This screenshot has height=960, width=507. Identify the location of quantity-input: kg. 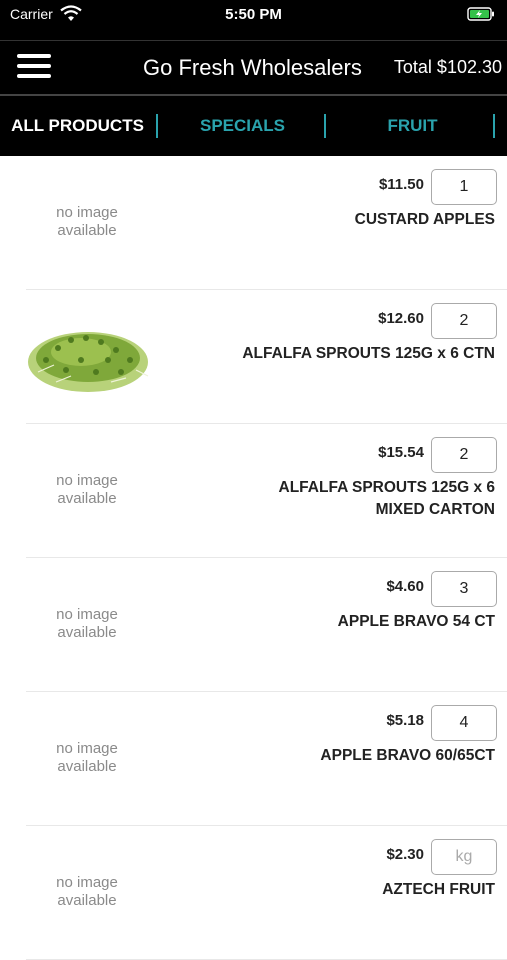
(464, 857).